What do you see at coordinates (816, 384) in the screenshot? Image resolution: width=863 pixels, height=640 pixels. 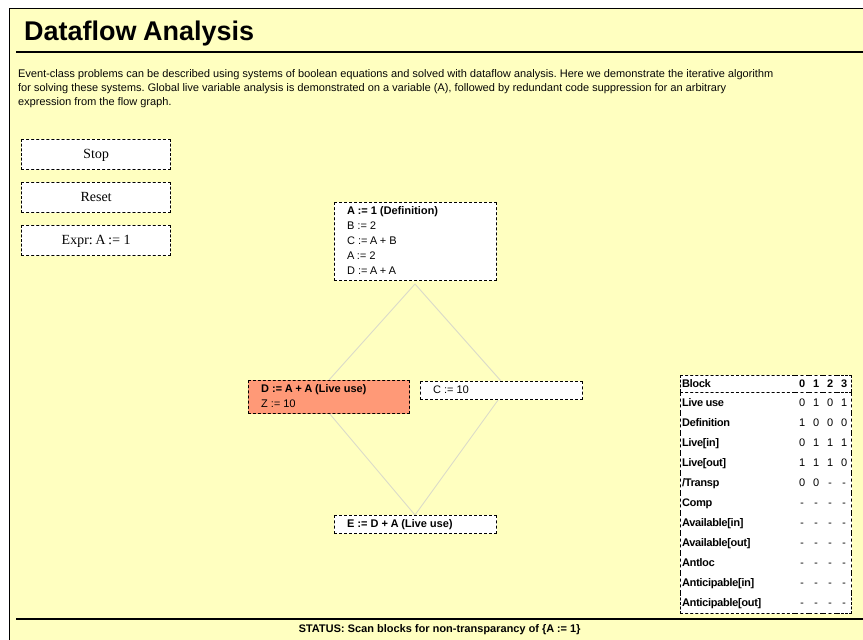 I see `column-header: 1` at bounding box center [816, 384].